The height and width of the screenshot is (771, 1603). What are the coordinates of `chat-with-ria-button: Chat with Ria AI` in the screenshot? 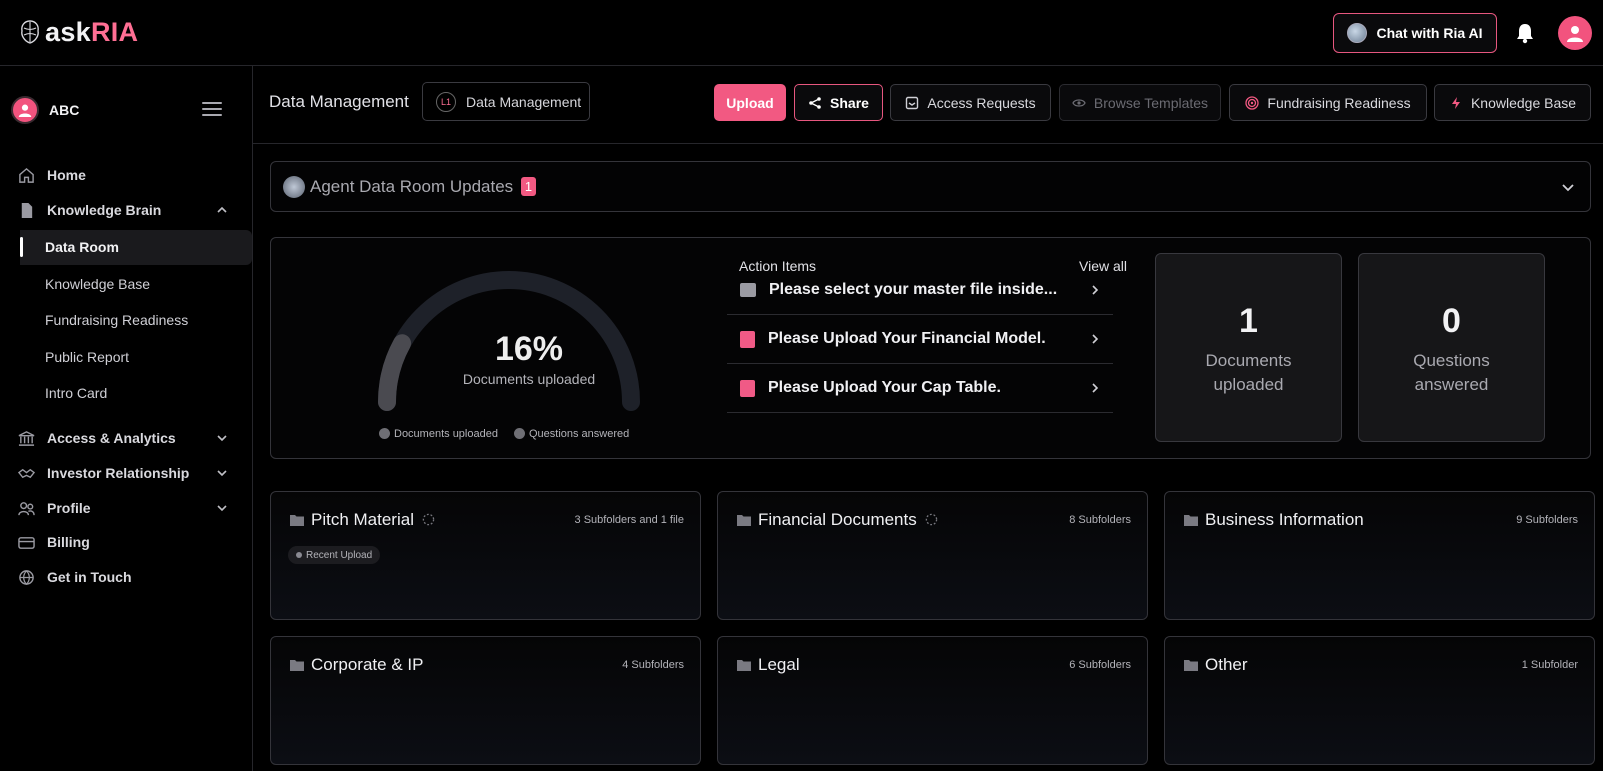 It's located at (1415, 33).